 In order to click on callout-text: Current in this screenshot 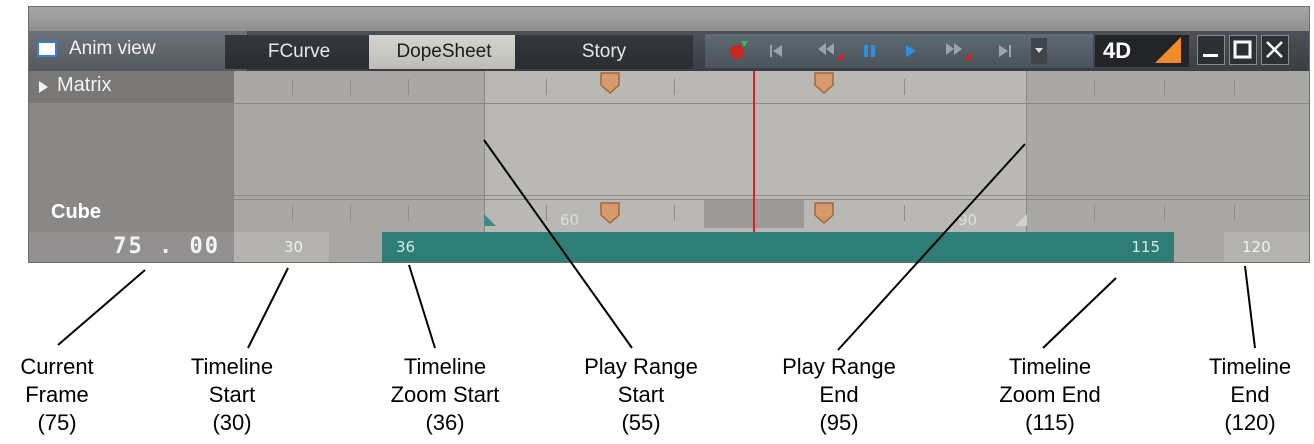, I will do `click(57, 366)`.